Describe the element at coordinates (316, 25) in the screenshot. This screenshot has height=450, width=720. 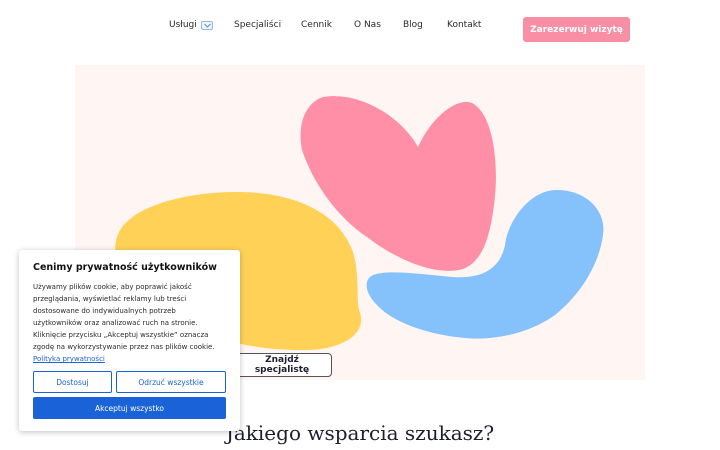
I see `nav-item-cennik: Cennik` at that location.